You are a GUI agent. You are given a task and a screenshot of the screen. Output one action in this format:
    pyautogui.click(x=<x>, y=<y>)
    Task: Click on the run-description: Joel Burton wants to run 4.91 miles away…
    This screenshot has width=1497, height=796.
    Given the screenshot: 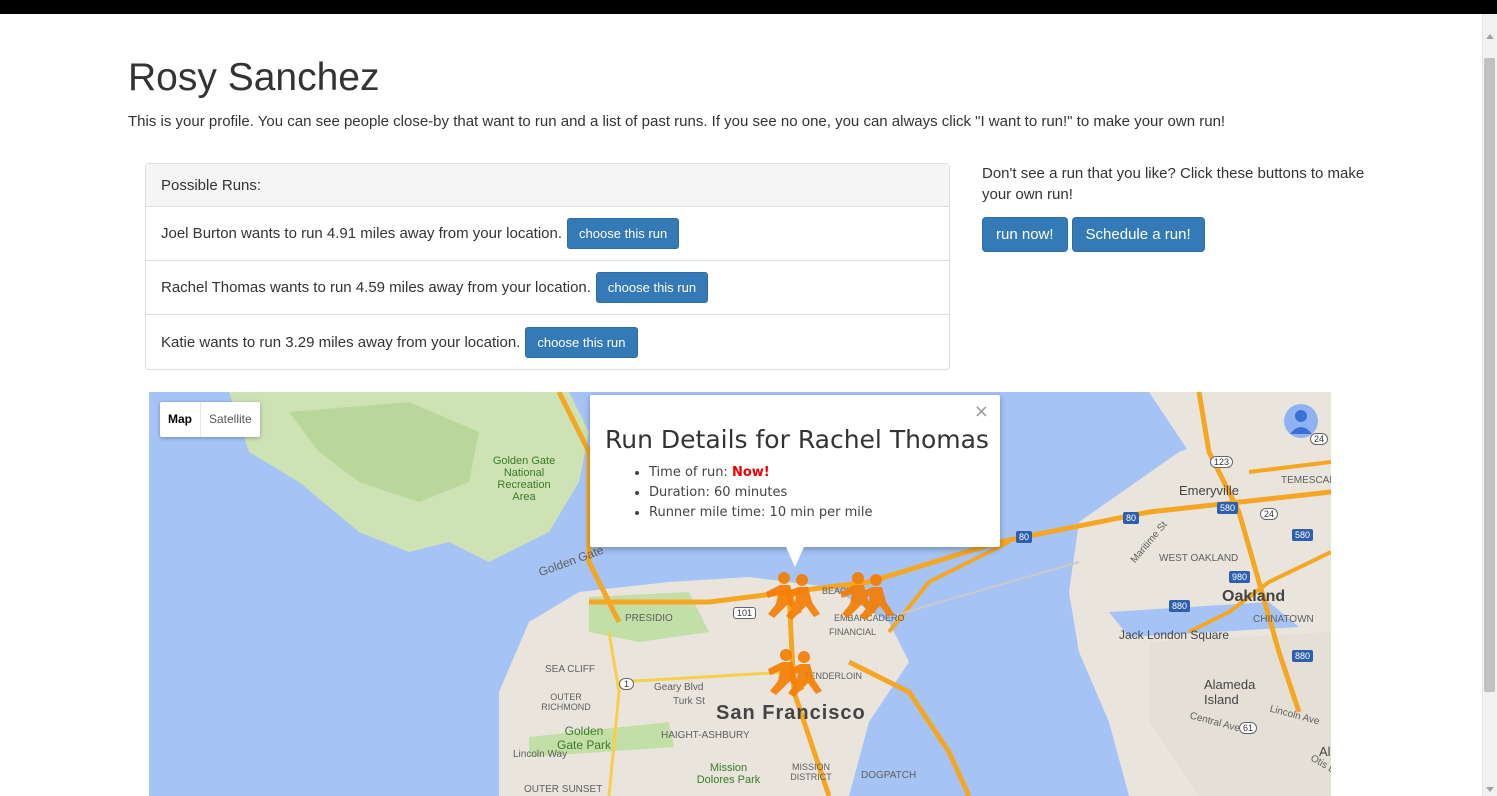 What is the action you would take?
    pyautogui.click(x=362, y=233)
    